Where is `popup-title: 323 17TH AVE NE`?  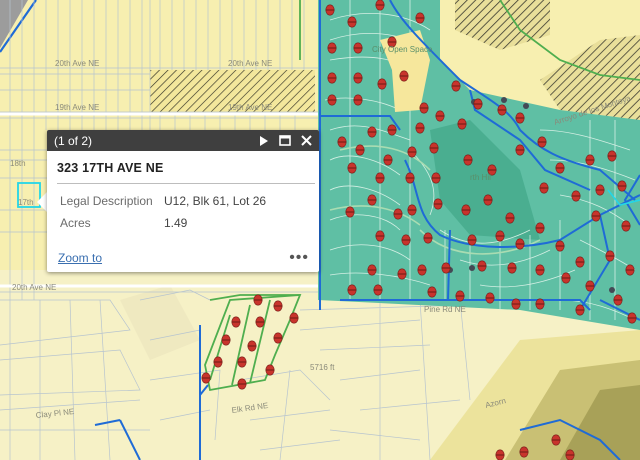 popup-title: 323 17TH AVE NE is located at coordinates (110, 168).